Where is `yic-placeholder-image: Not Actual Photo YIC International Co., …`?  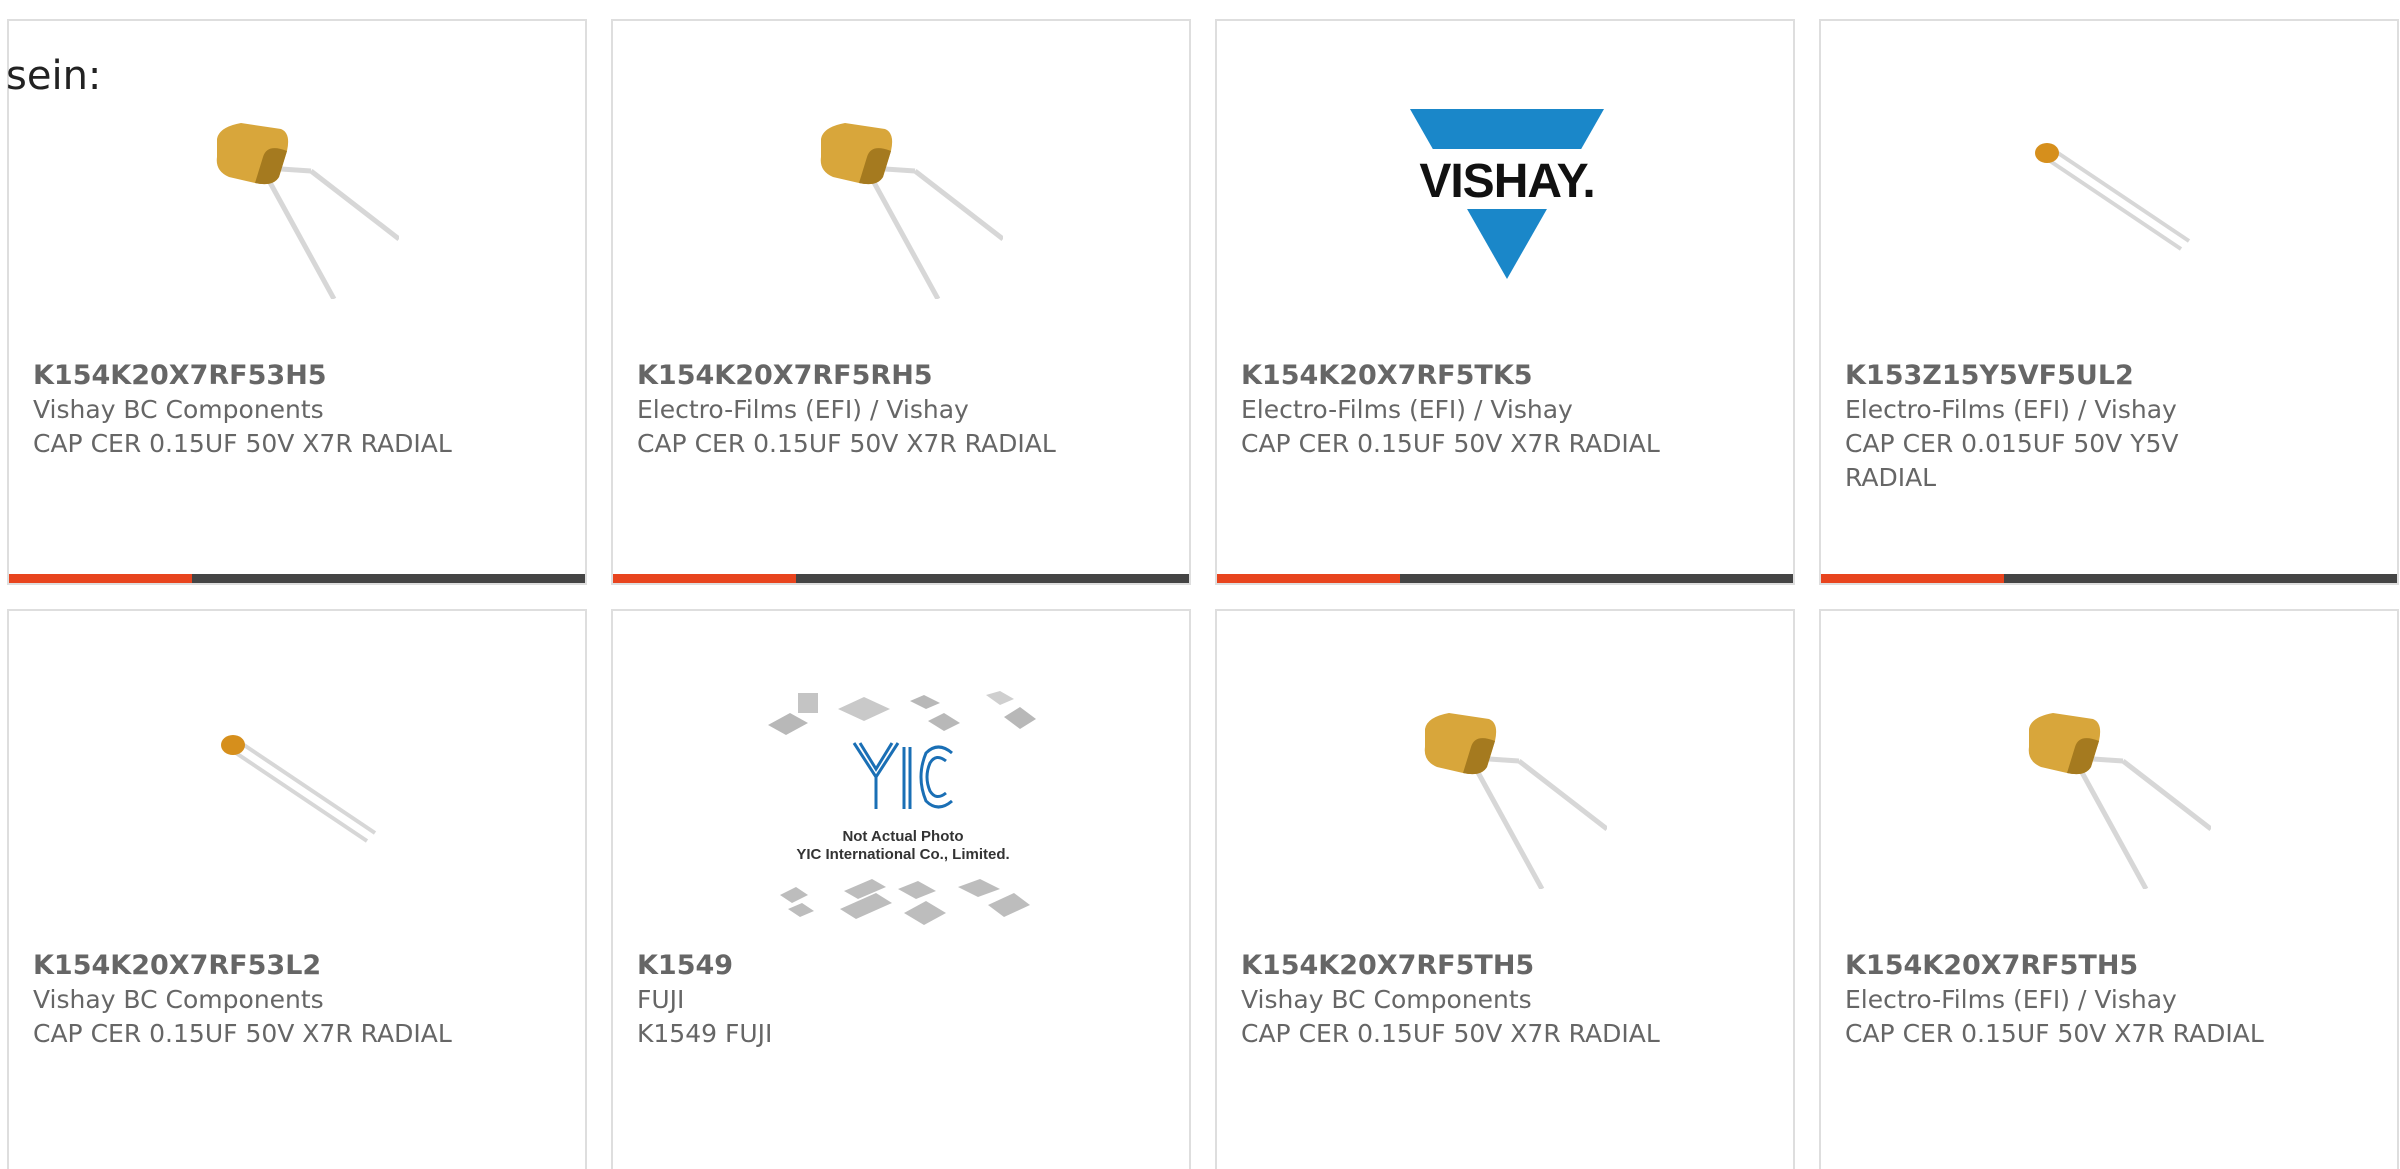 yic-placeholder-image: Not Actual Photo YIC International Co., … is located at coordinates (902, 808).